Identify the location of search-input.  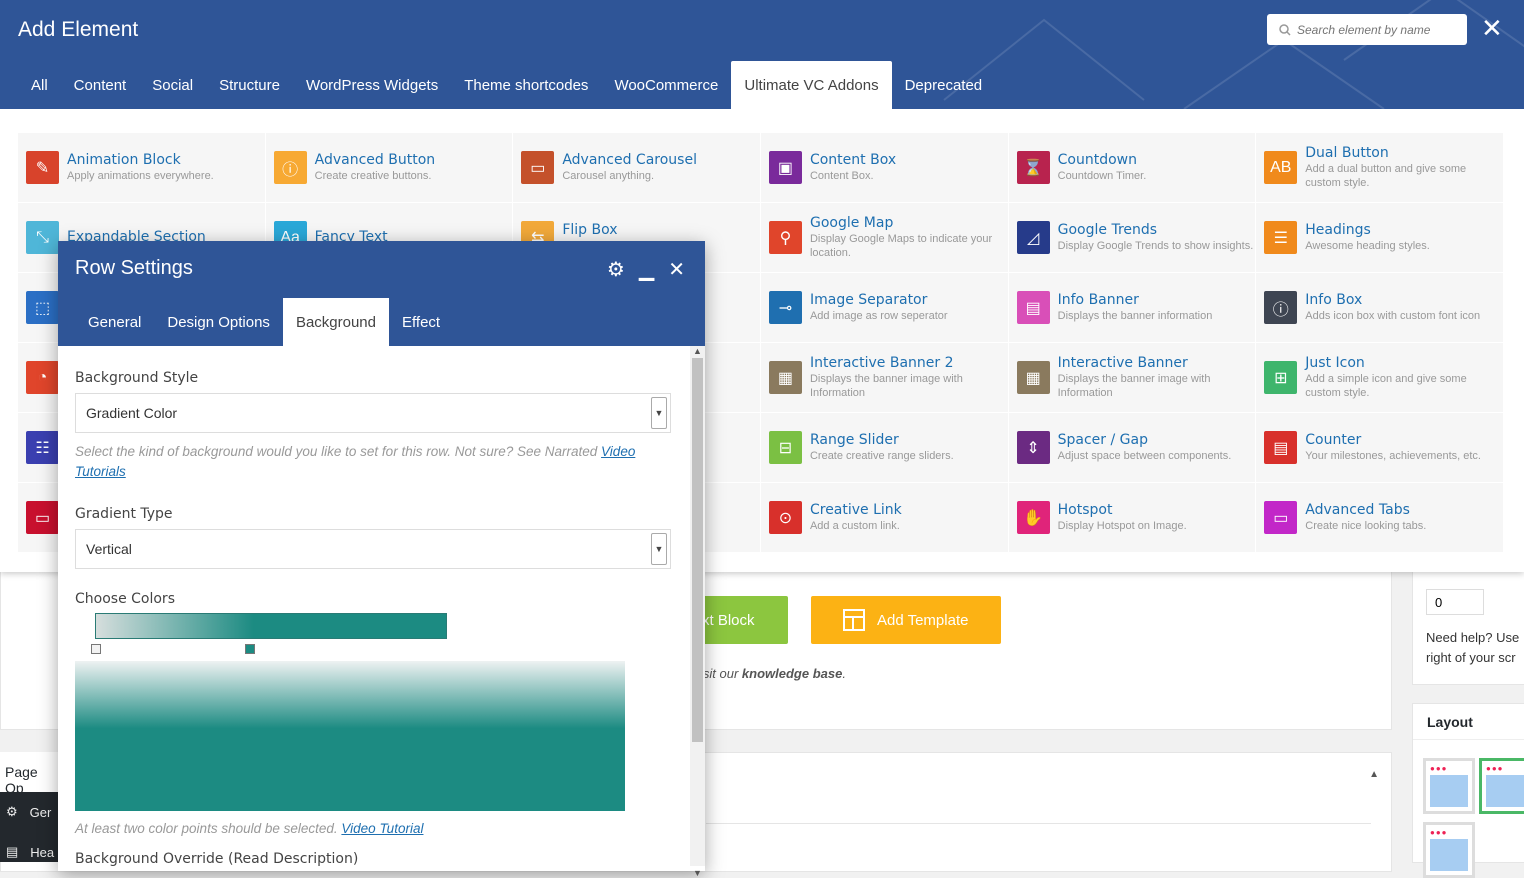
(1377, 29).